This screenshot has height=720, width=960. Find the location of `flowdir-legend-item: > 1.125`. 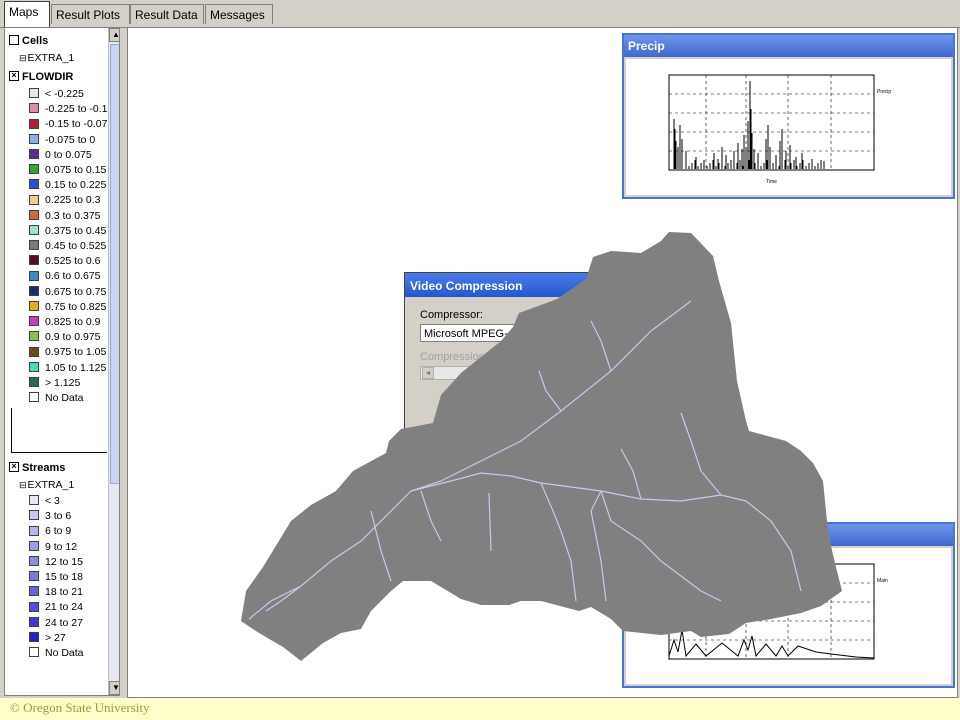

flowdir-legend-item: > 1.125 is located at coordinates (54, 383).